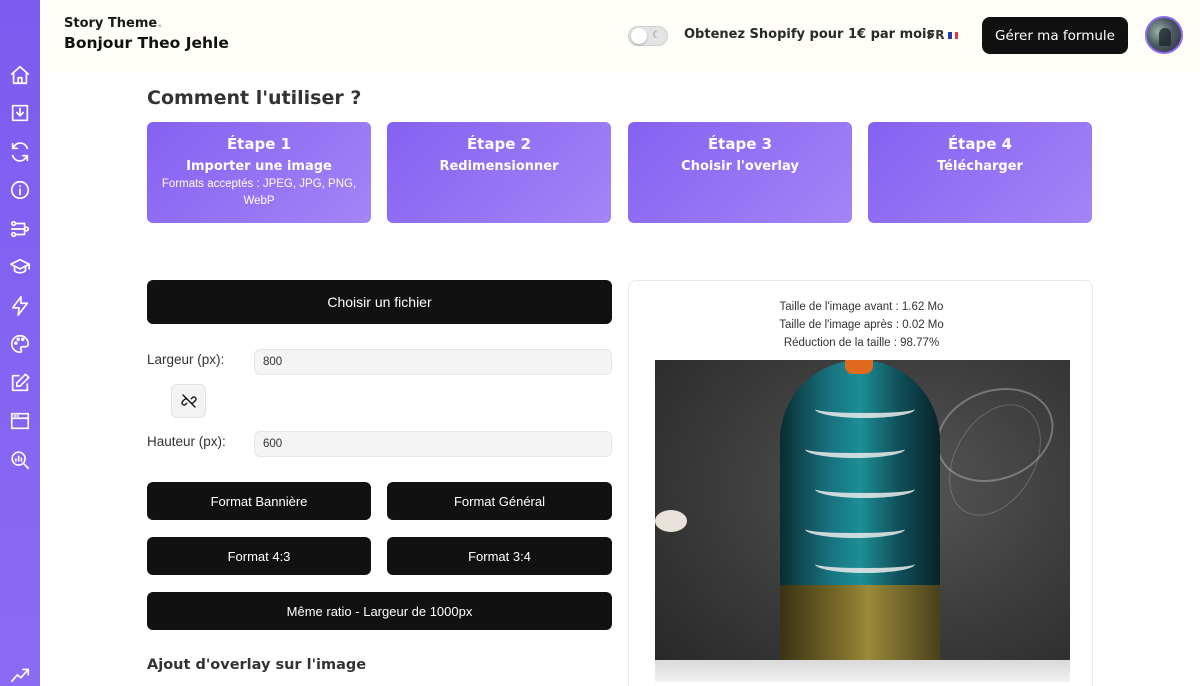  I want to click on size-reduction-text: Réduction de la taille : 98.77%, so click(861, 343).